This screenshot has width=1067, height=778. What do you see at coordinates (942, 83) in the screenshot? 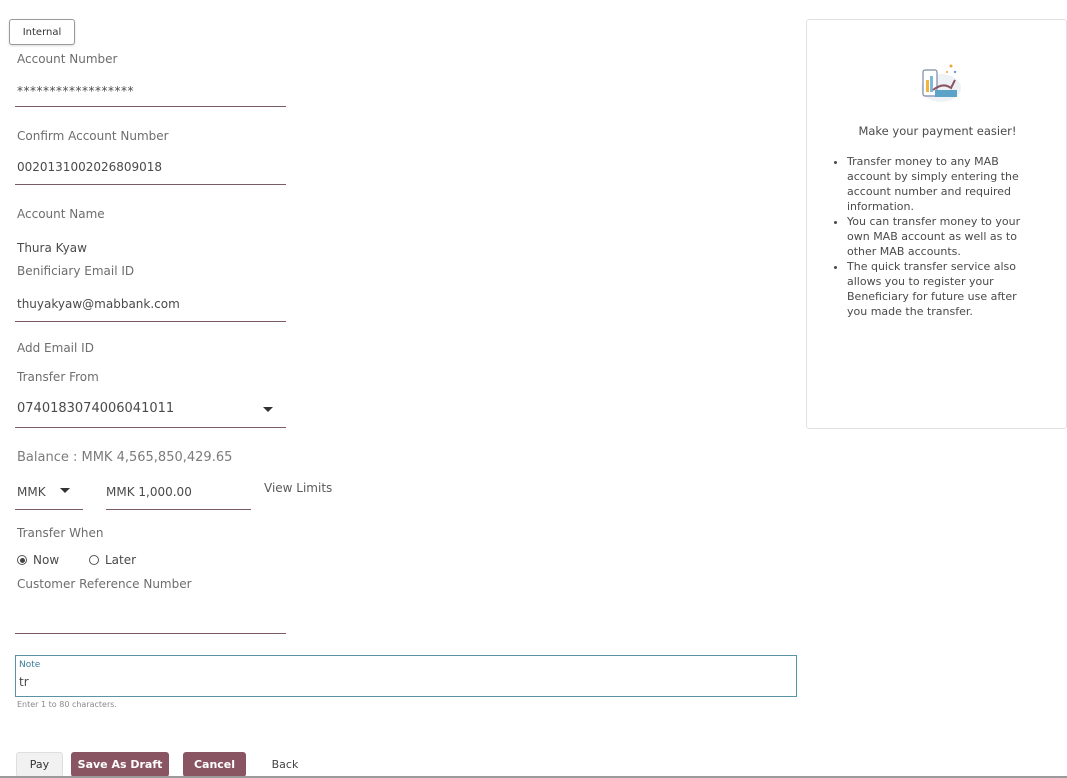
I see `payment-illustration-icon` at bounding box center [942, 83].